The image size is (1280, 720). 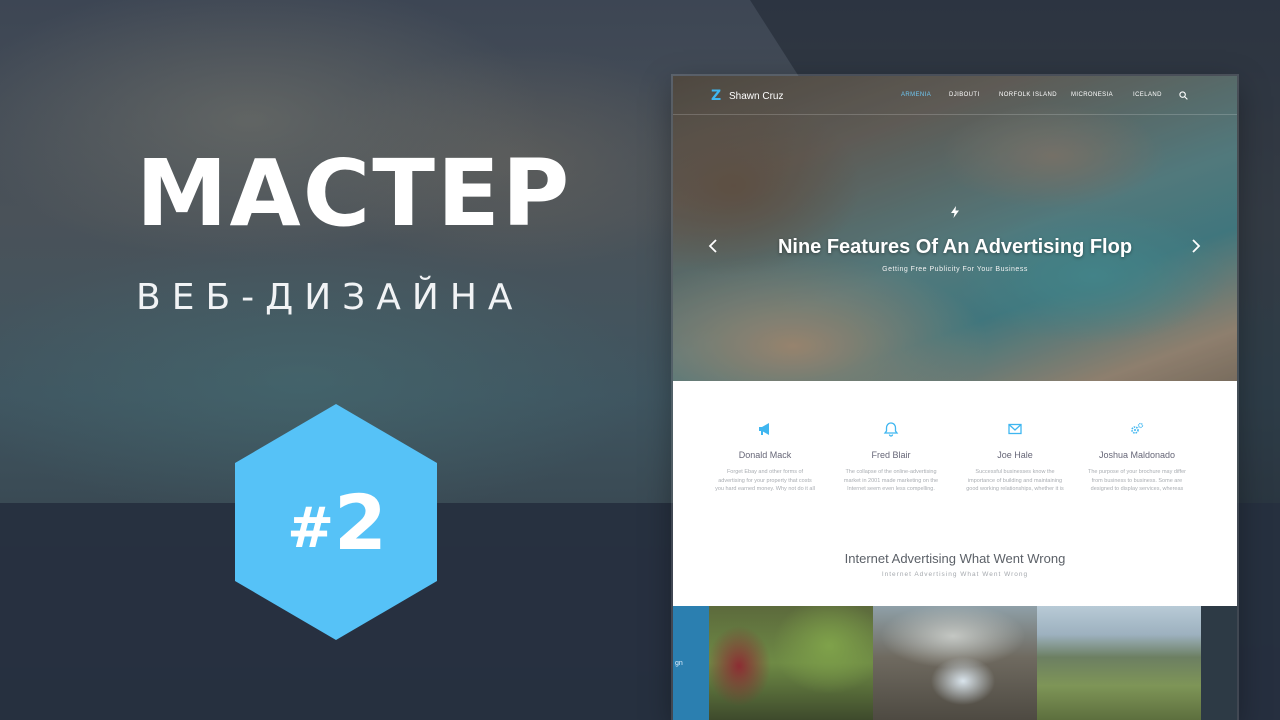 What do you see at coordinates (891, 429) in the screenshot?
I see `bell-icon` at bounding box center [891, 429].